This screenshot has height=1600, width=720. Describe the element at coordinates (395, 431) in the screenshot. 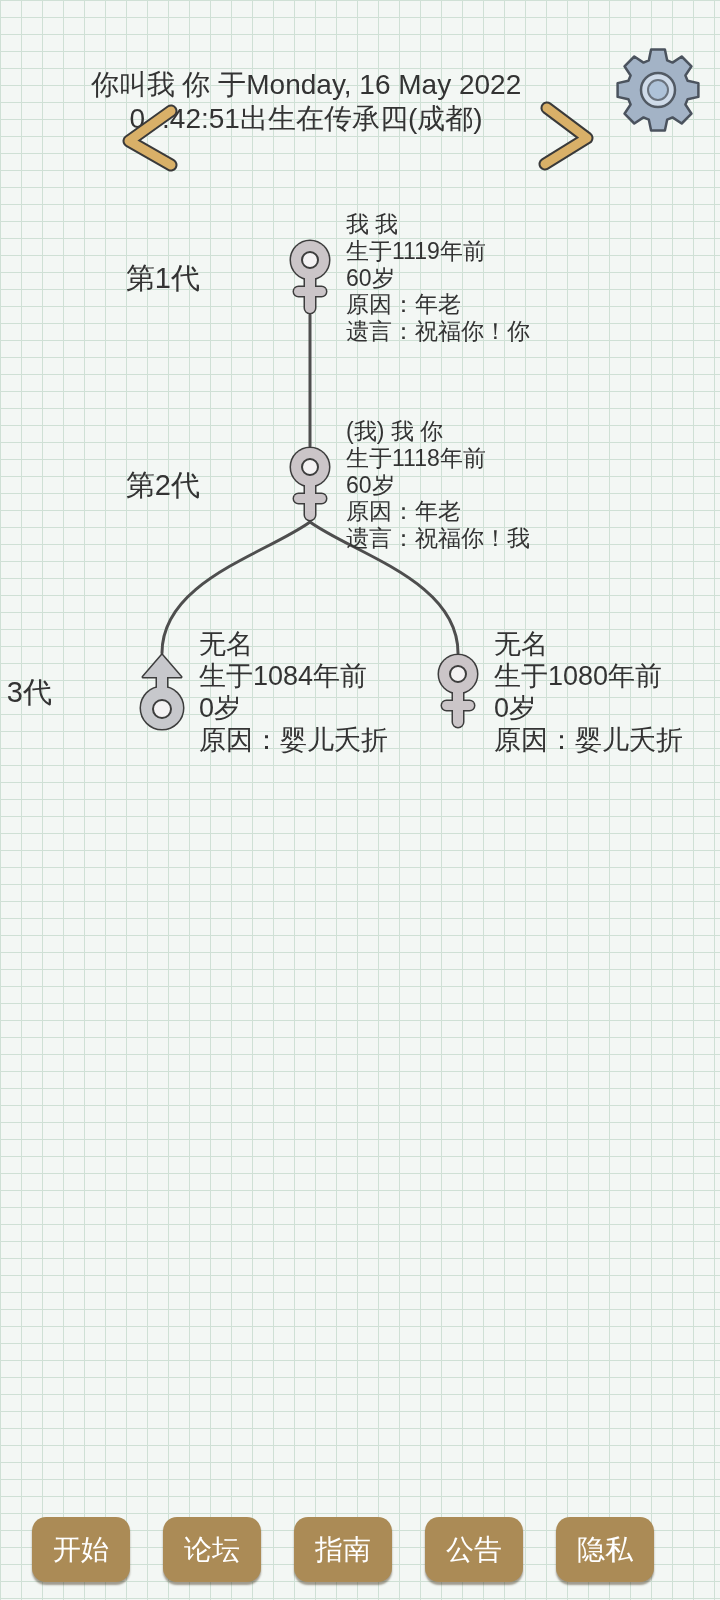

I see `person-name: (我) 我 你` at that location.